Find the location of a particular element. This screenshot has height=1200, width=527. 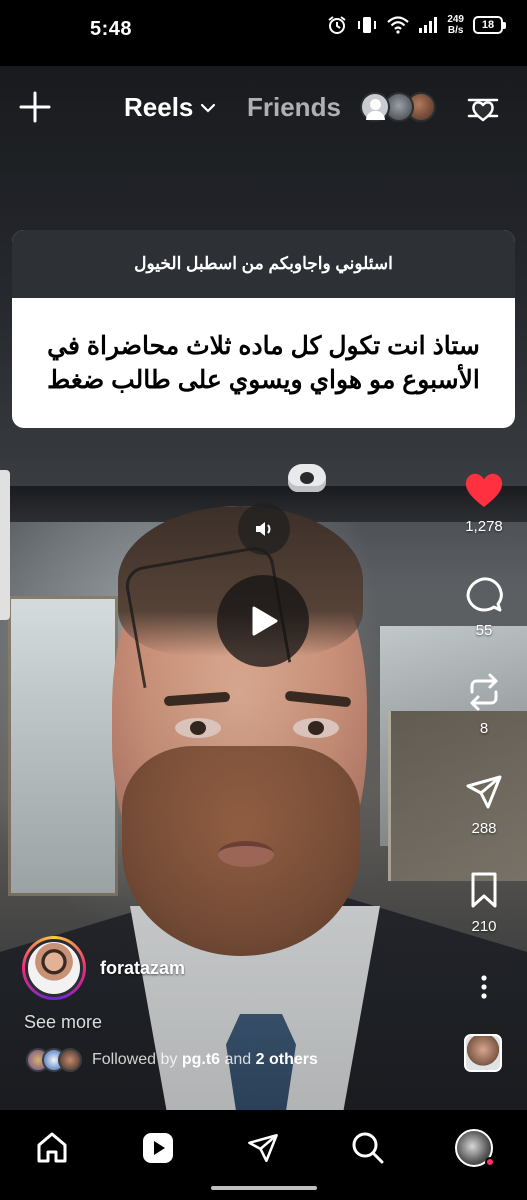

paper-plane-icon is located at coordinates (263, 1148).